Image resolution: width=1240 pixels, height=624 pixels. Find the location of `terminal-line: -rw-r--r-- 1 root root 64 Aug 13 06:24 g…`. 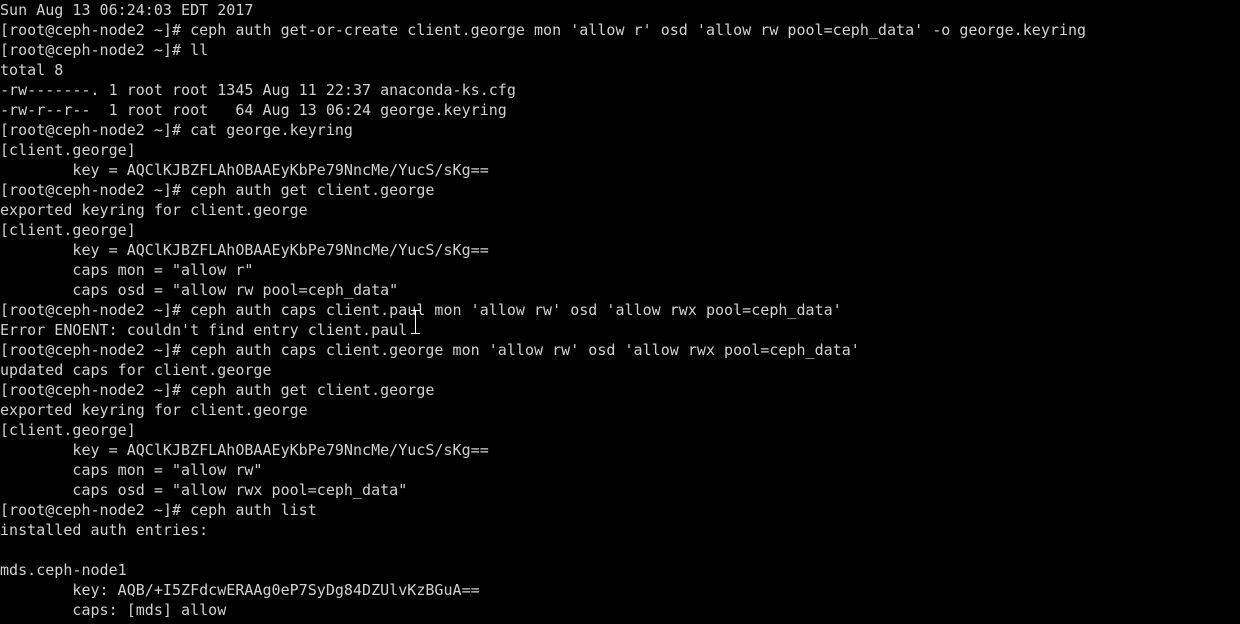

terminal-line: -rw-r--r-- 1 root root 64 Aug 13 06:24 g… is located at coordinates (253, 110).